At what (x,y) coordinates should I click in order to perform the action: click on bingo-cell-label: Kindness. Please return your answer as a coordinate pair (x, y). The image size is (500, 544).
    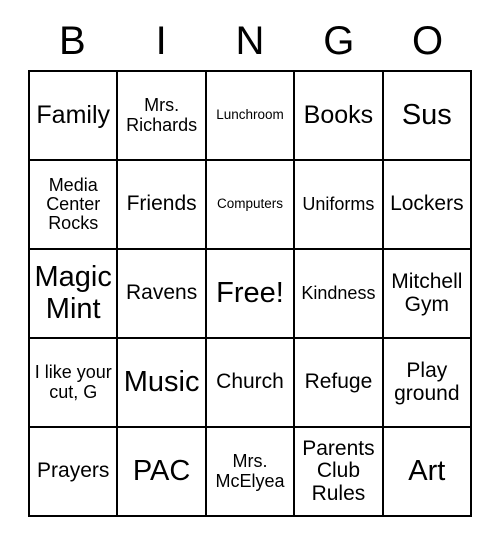
    Looking at the image, I should click on (338, 292).